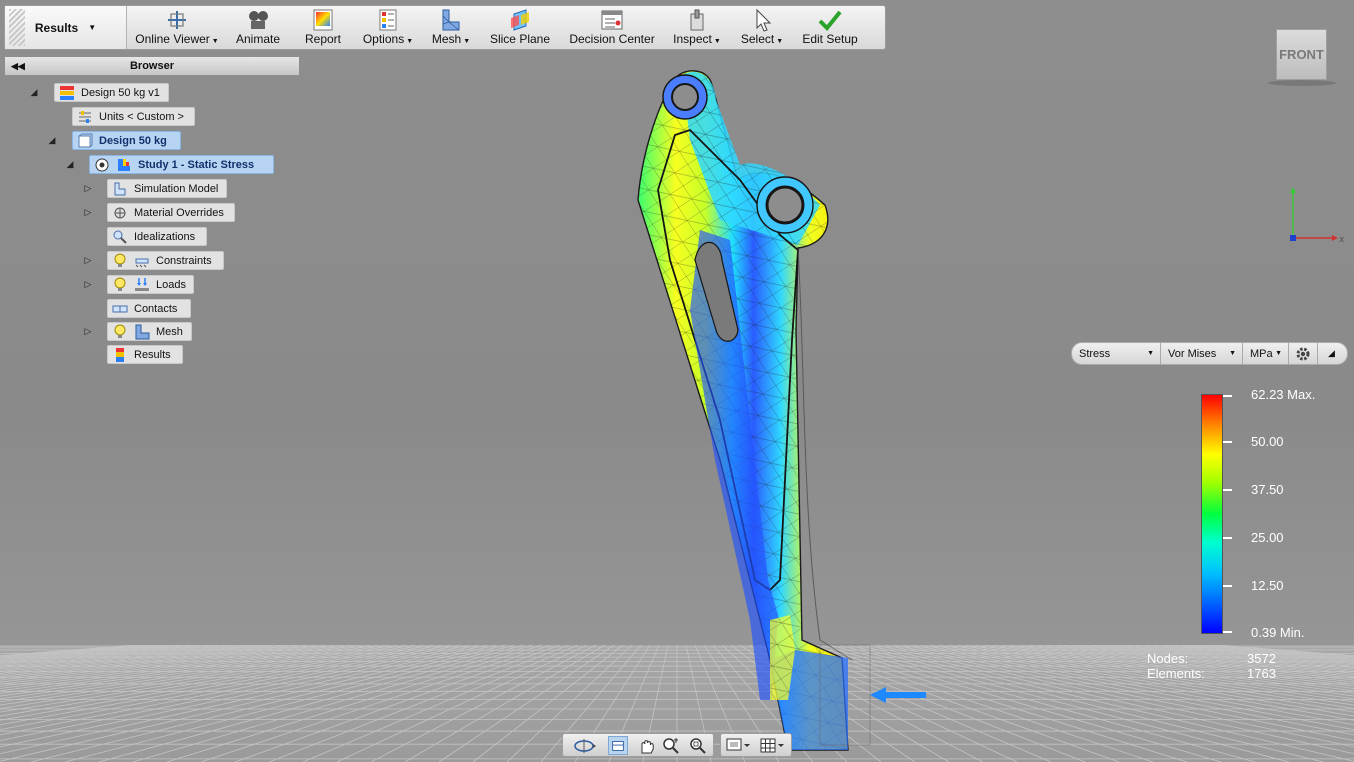 This screenshot has height=762, width=1354. What do you see at coordinates (830, 20) in the screenshot?
I see `checkmark-icon` at bounding box center [830, 20].